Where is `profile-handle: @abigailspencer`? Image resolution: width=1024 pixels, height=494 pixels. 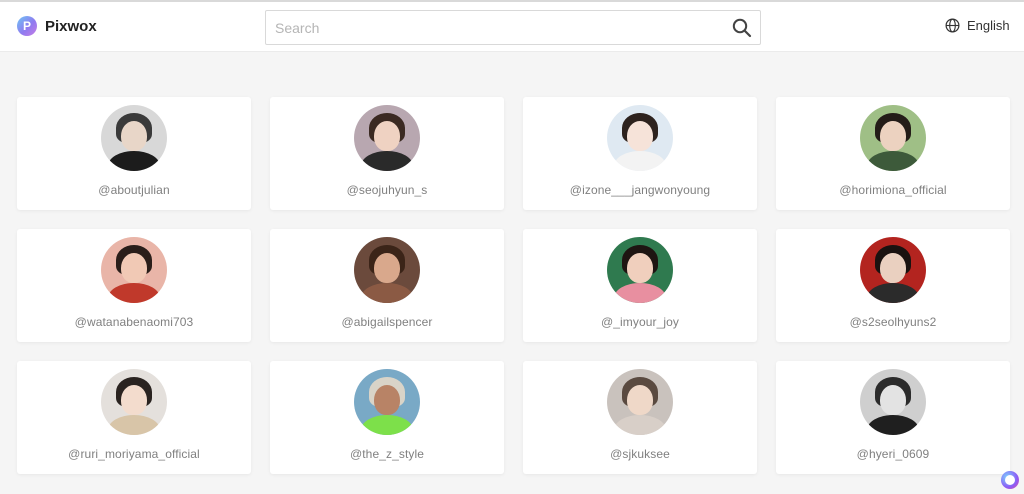 profile-handle: @abigailspencer is located at coordinates (387, 322).